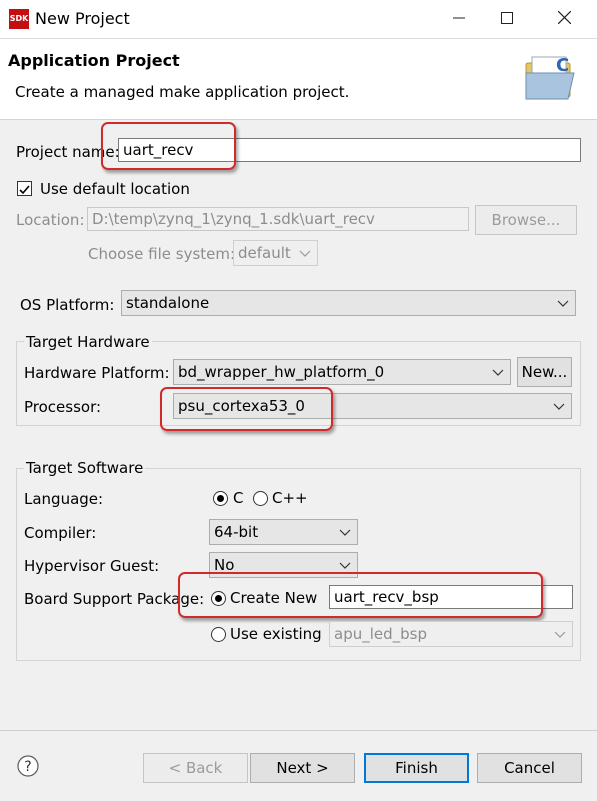 Image resolution: width=597 pixels, height=801 pixels. I want to click on close-icon, so click(564, 17).